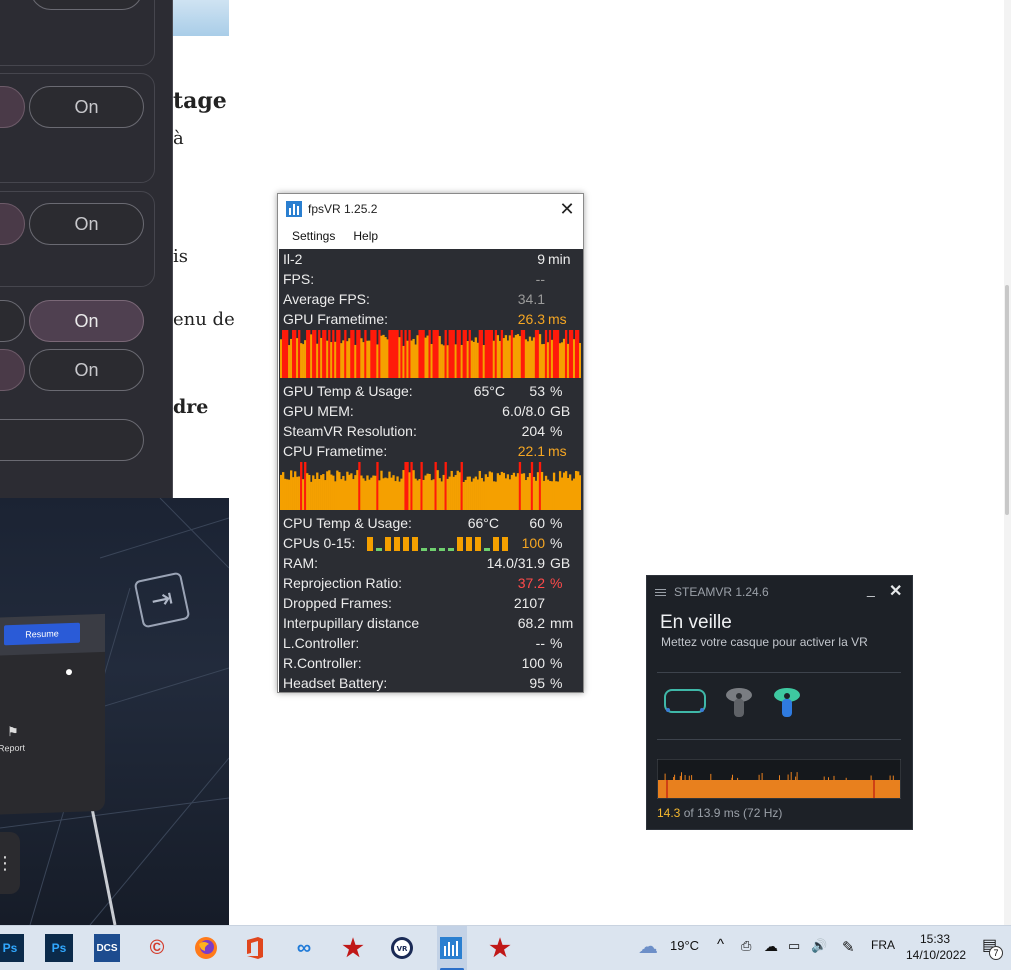  What do you see at coordinates (685, 701) in the screenshot?
I see `headset-icon` at bounding box center [685, 701].